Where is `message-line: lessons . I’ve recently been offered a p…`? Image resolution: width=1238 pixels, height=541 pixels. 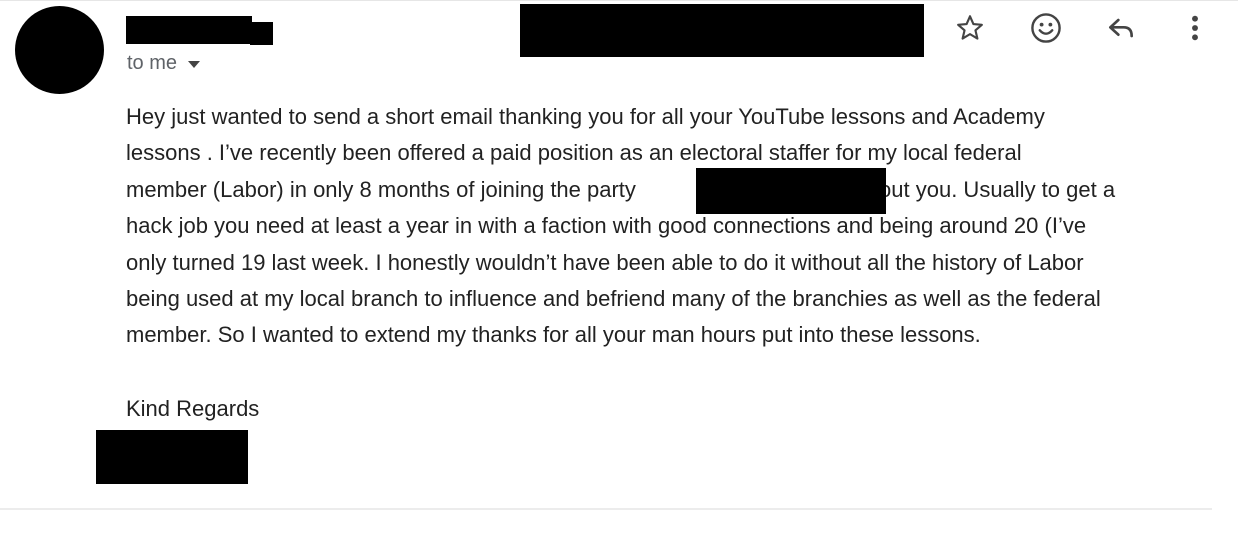
message-line: lessons . I’ve recently been offered a p… is located at coordinates (574, 153).